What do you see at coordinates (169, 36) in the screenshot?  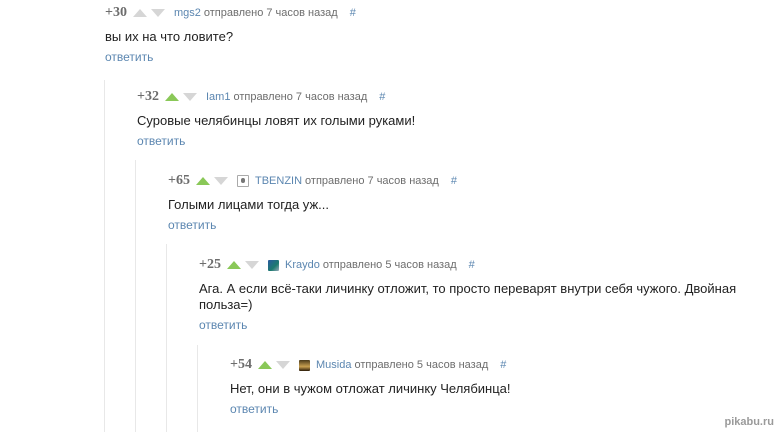 I see `comment-text: вы их на что ловите?` at bounding box center [169, 36].